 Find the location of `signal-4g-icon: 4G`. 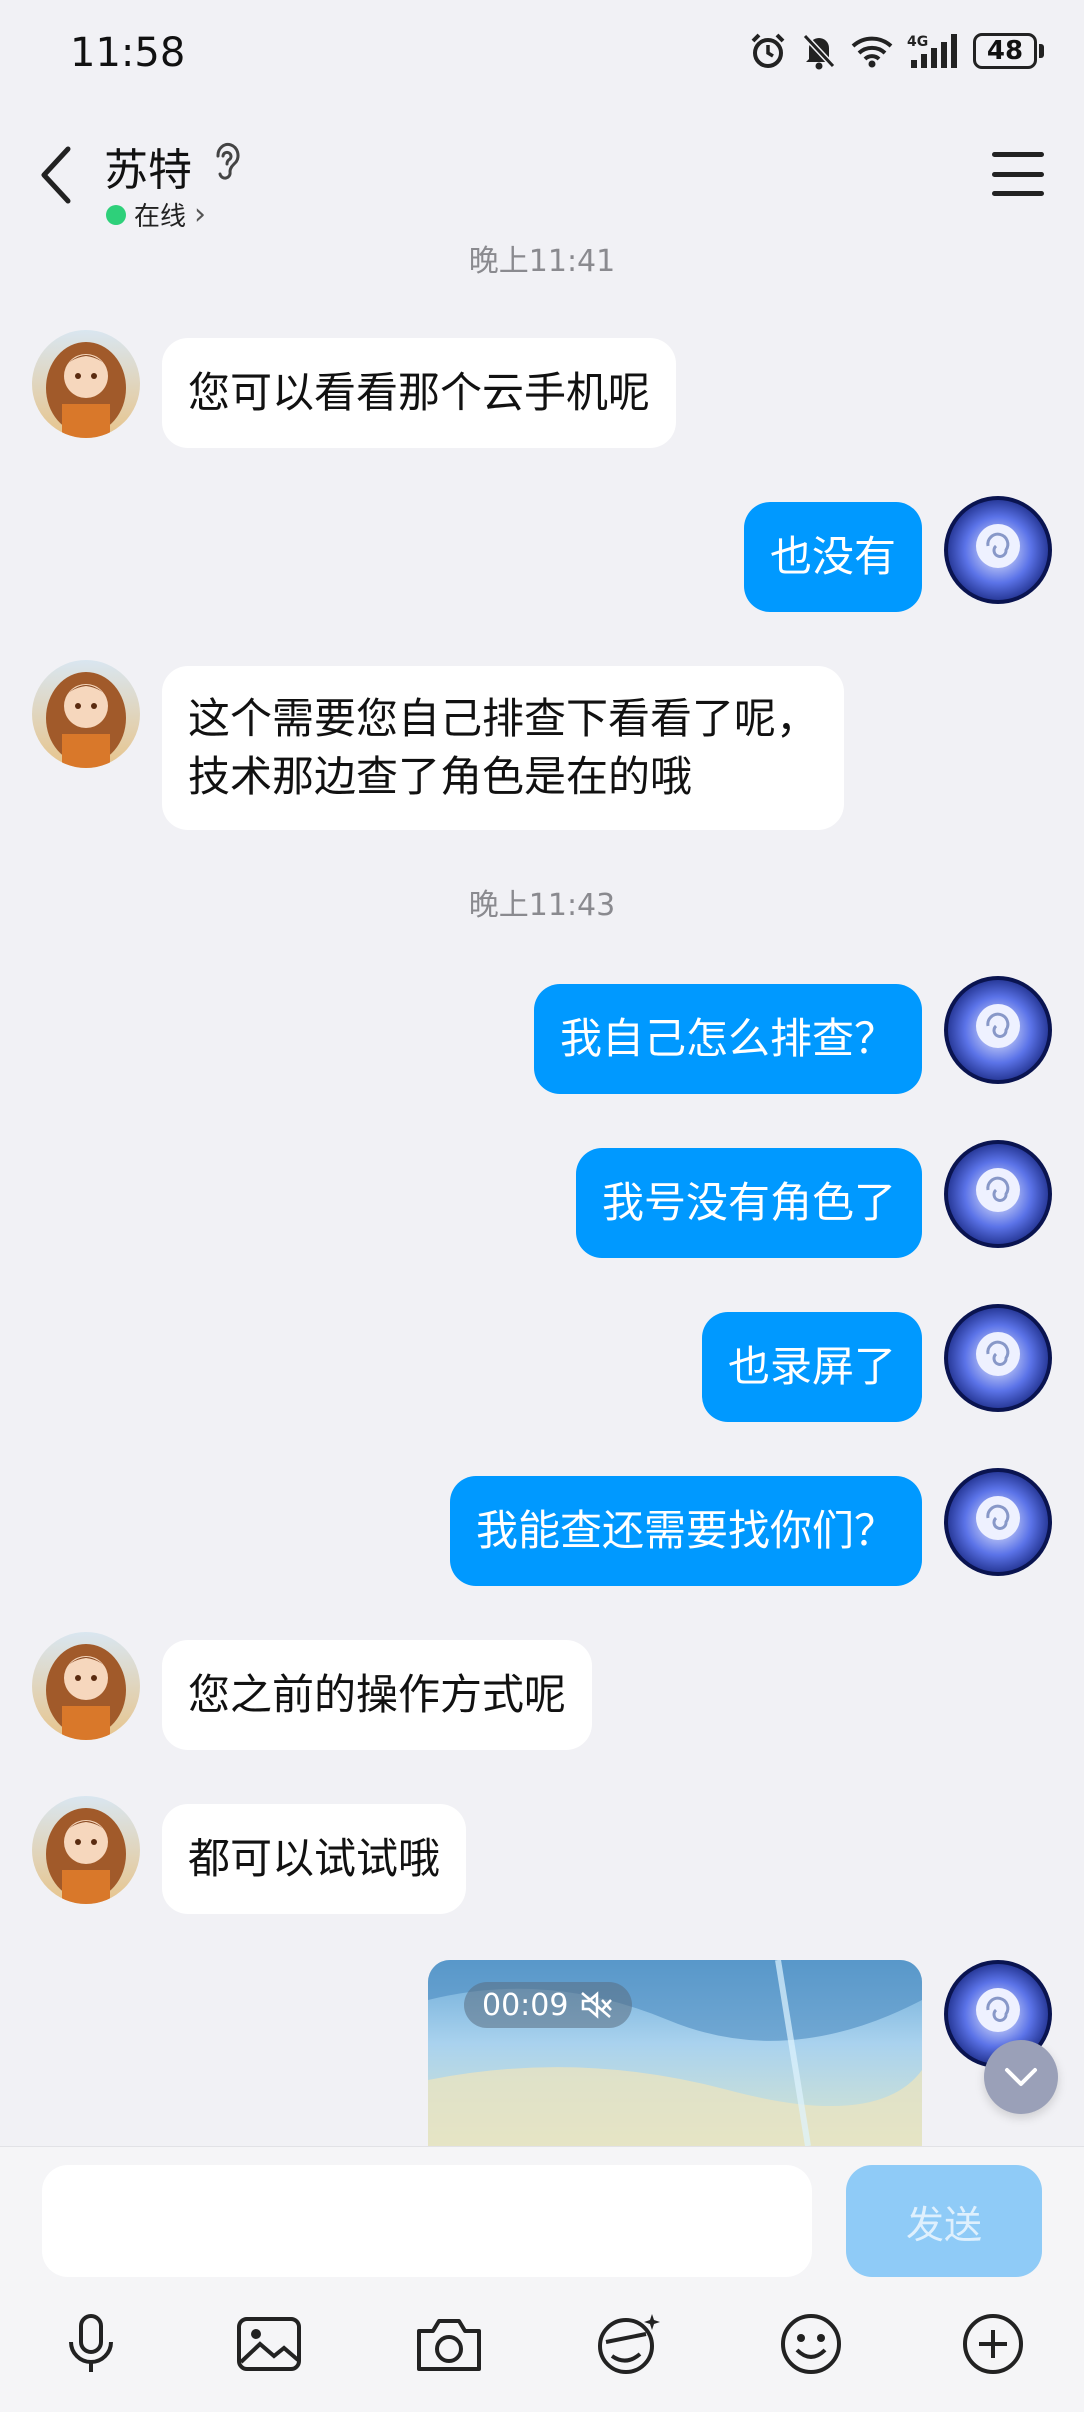

signal-4g-icon: 4G is located at coordinates (932, 51).